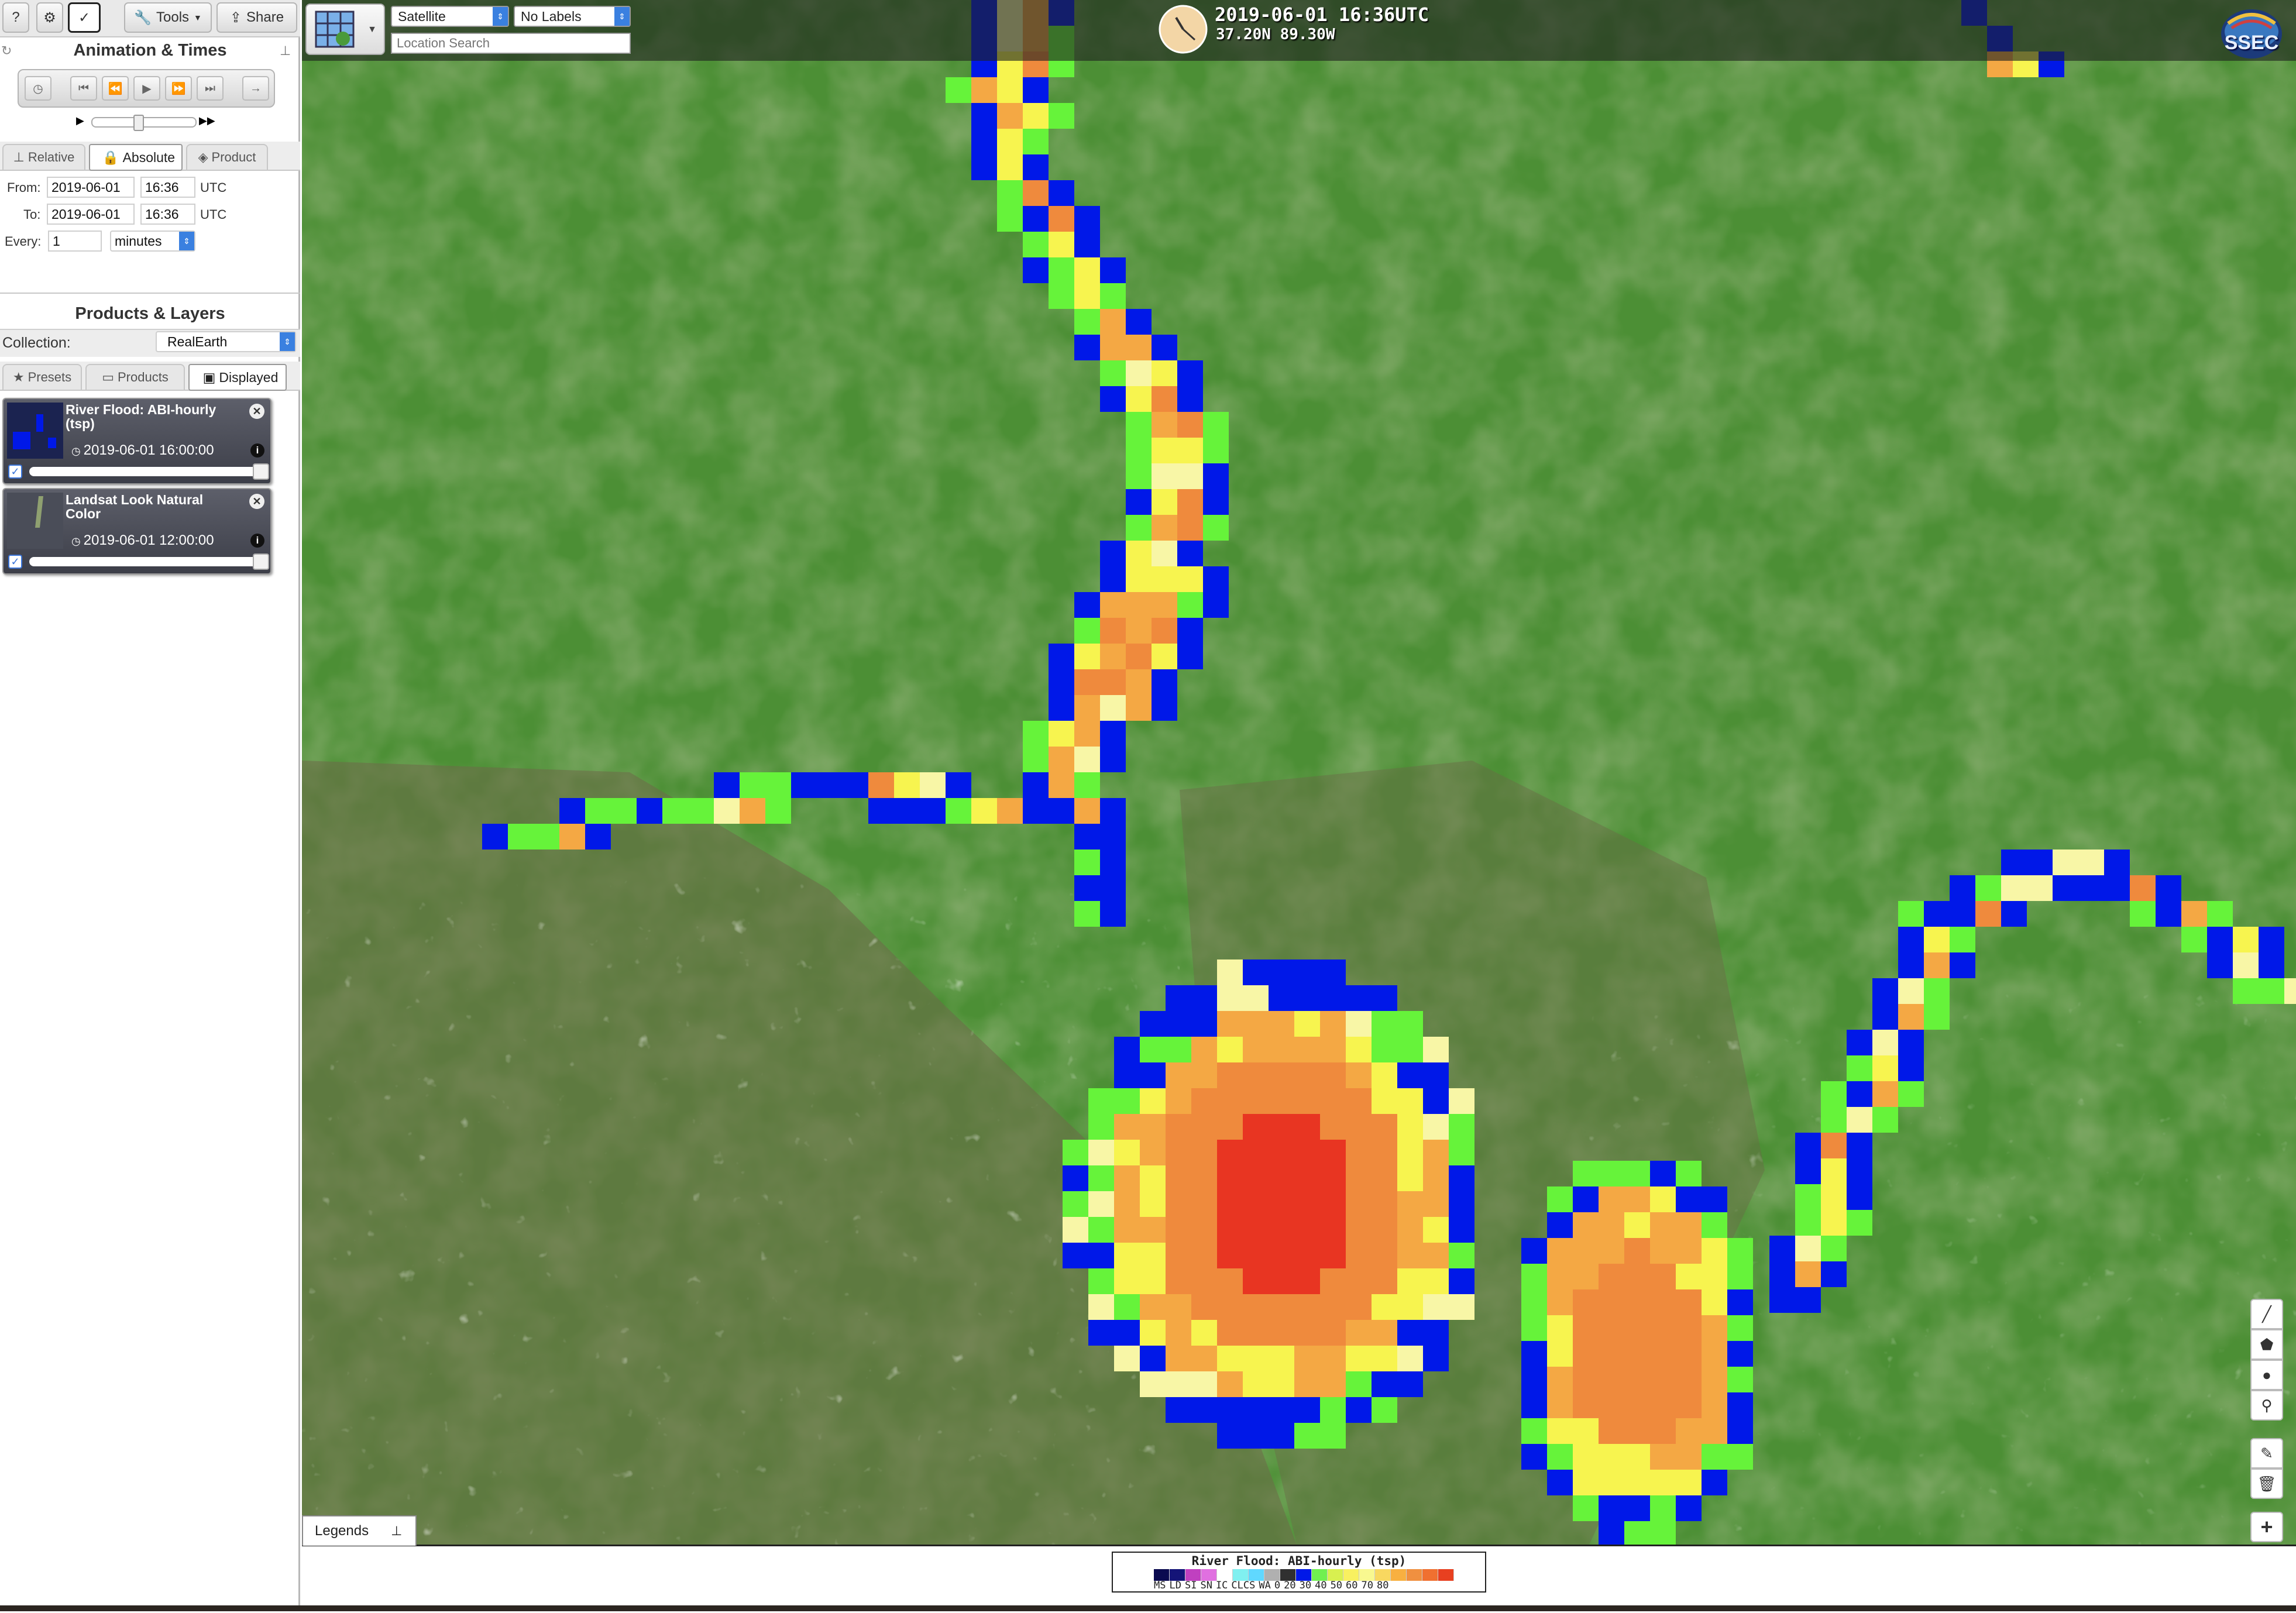 The height and width of the screenshot is (1613, 2296). I want to click on basemap-select: Satellite ⇕, so click(450, 16).